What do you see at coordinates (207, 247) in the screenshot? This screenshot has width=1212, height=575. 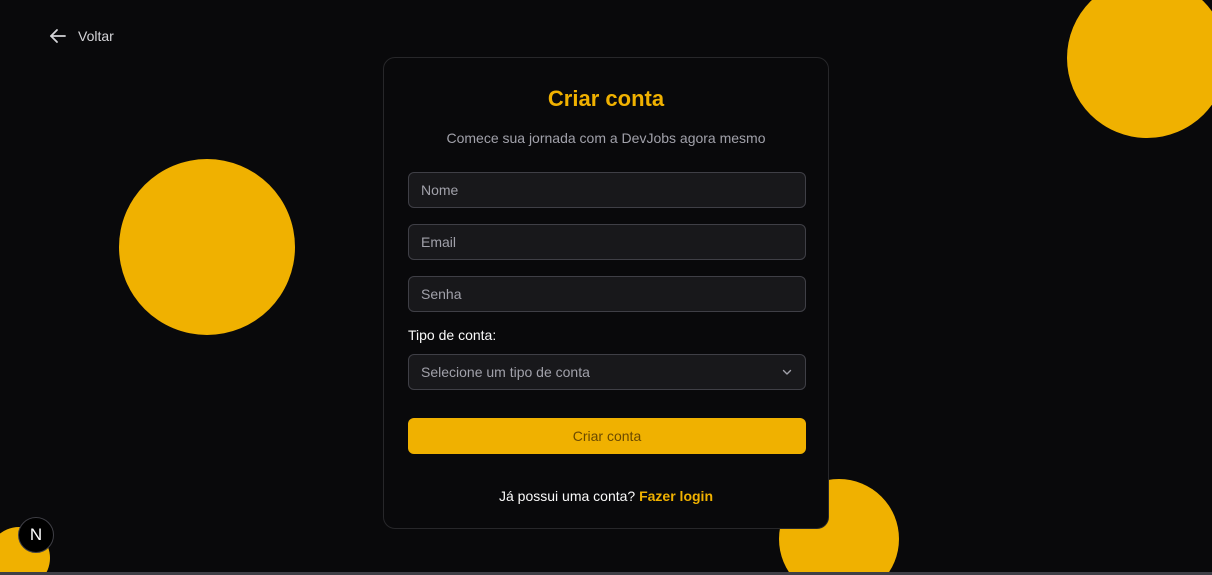 I see `decorative-circle-left` at bounding box center [207, 247].